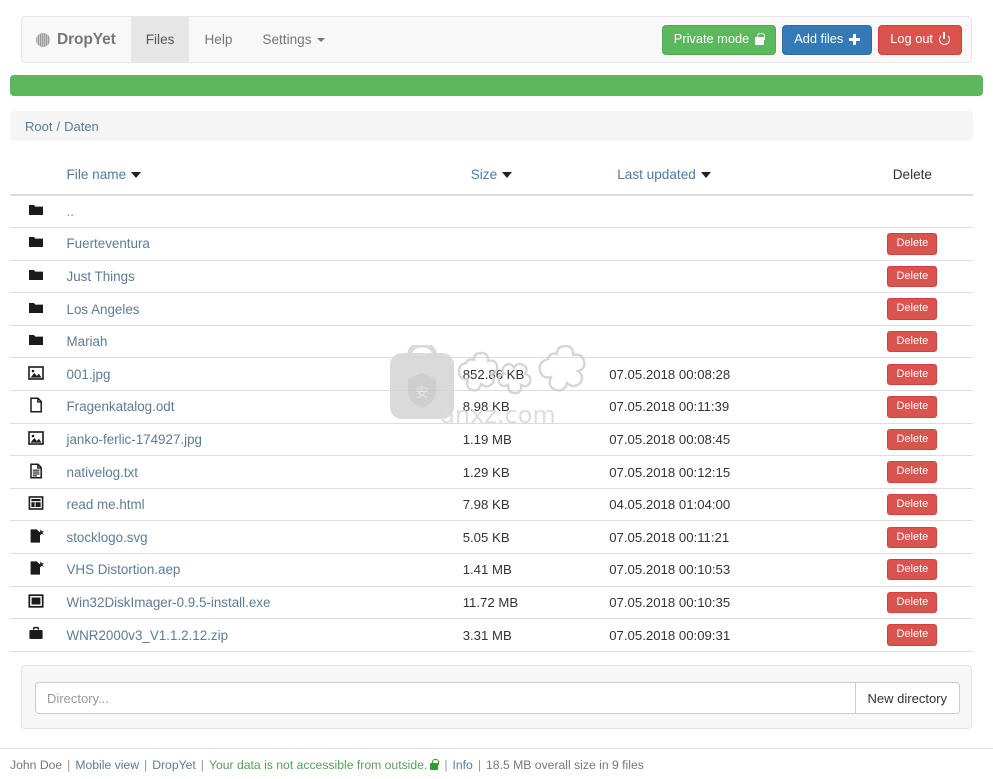 This screenshot has height=779, width=993. What do you see at coordinates (36, 373) in the screenshot?
I see `image-icon` at bounding box center [36, 373].